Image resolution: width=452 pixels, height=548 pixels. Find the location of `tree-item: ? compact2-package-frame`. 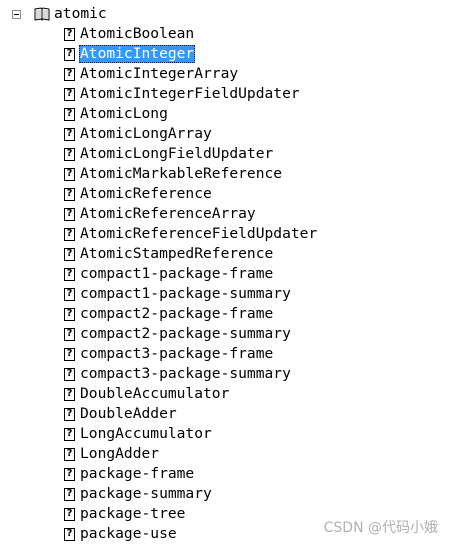

tree-item: ? compact2-package-frame is located at coordinates (191, 314).